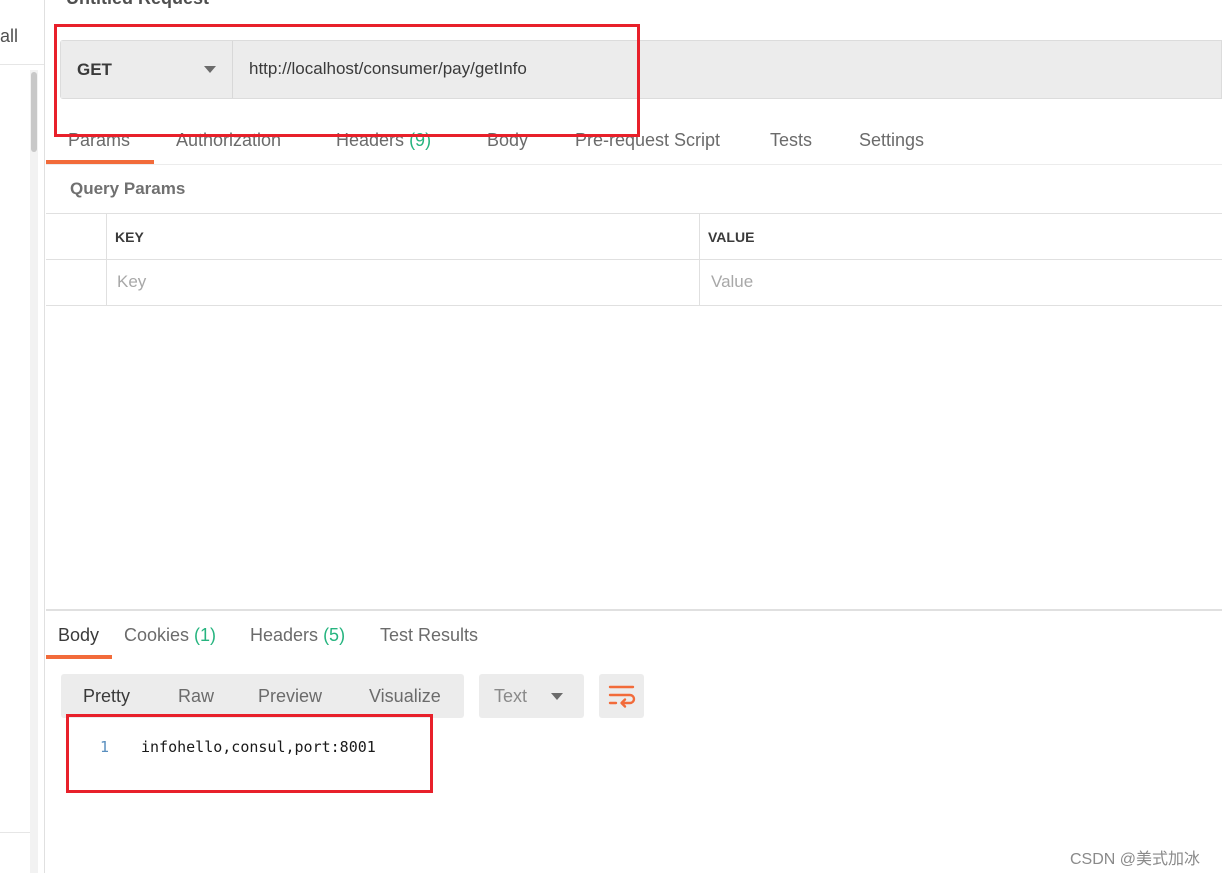 The image size is (1222, 873). What do you see at coordinates (196, 696) in the screenshot?
I see `view-raw-button: Raw` at bounding box center [196, 696].